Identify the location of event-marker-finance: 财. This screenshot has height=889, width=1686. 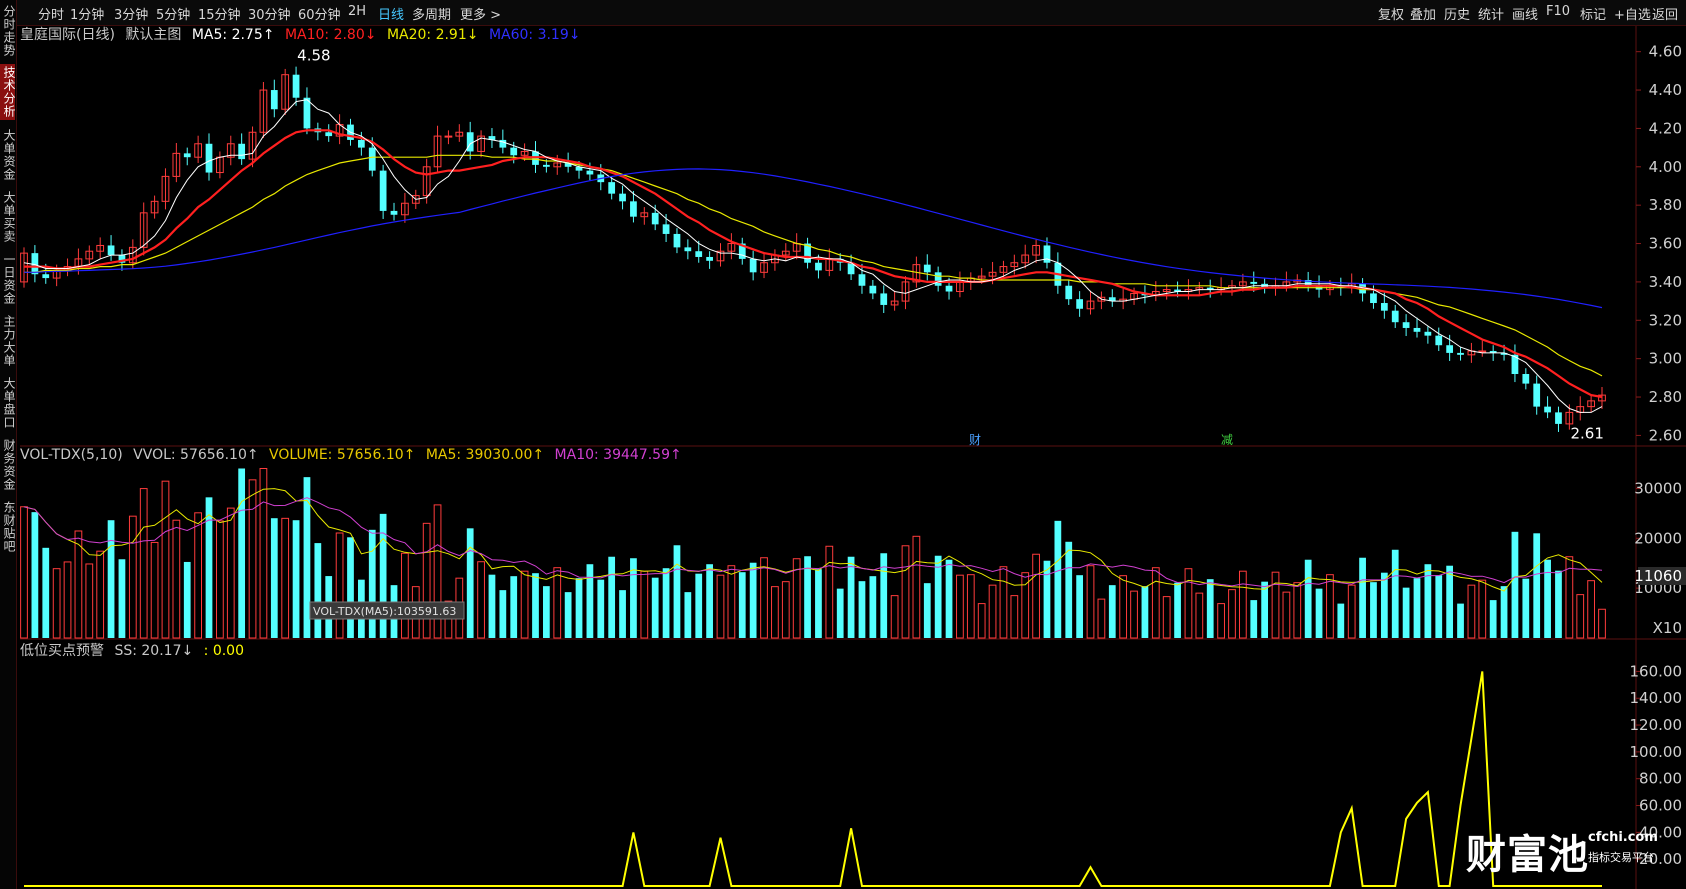
(975, 440).